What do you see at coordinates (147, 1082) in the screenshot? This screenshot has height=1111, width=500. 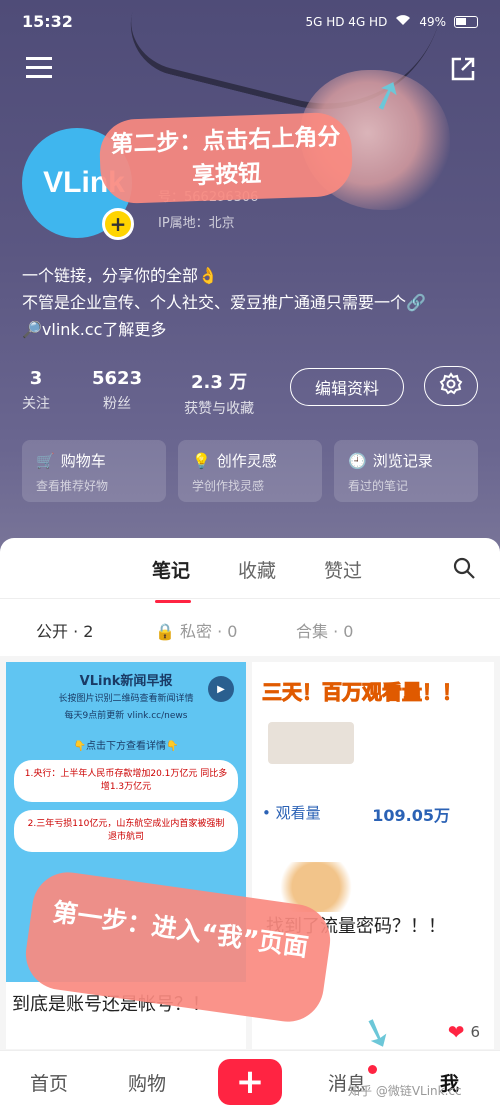 I see `nav-shop: 购物` at bounding box center [147, 1082].